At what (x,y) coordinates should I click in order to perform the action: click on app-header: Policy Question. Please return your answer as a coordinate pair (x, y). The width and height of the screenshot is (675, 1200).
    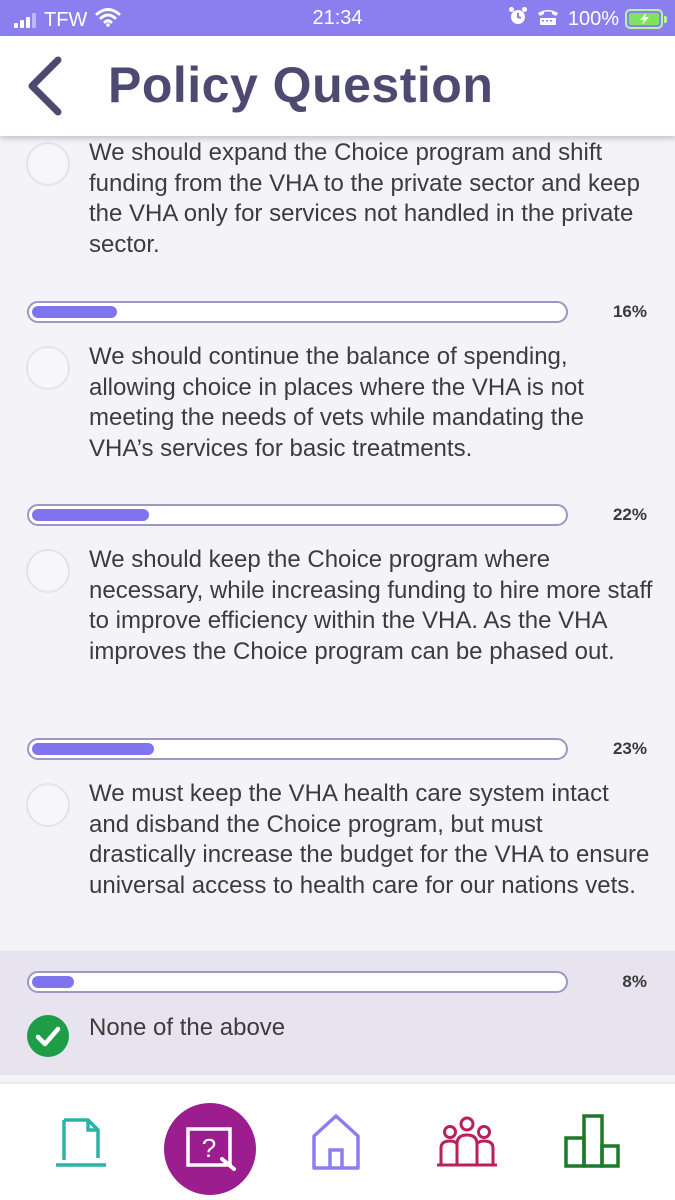
    Looking at the image, I should click on (337, 86).